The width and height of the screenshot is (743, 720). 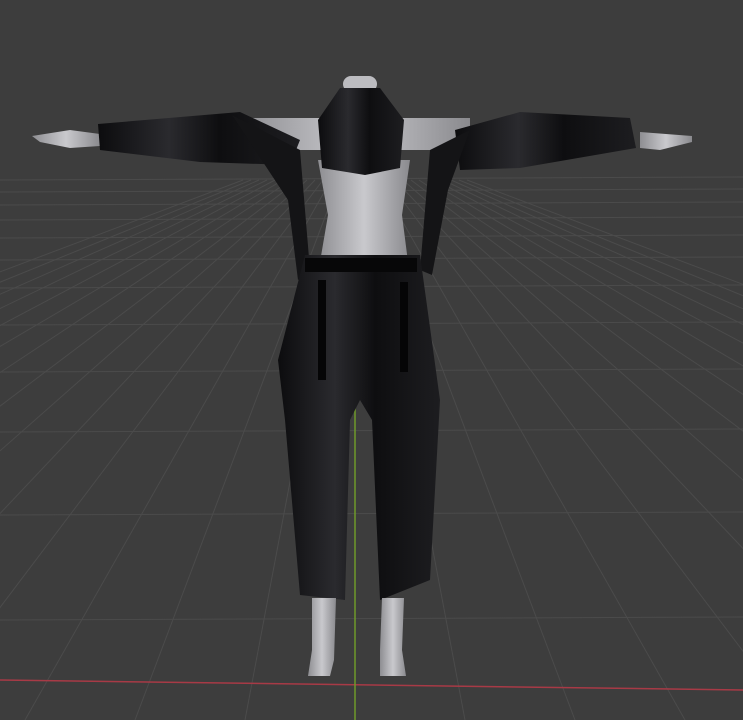 I want to click on torso, so click(x=364, y=211).